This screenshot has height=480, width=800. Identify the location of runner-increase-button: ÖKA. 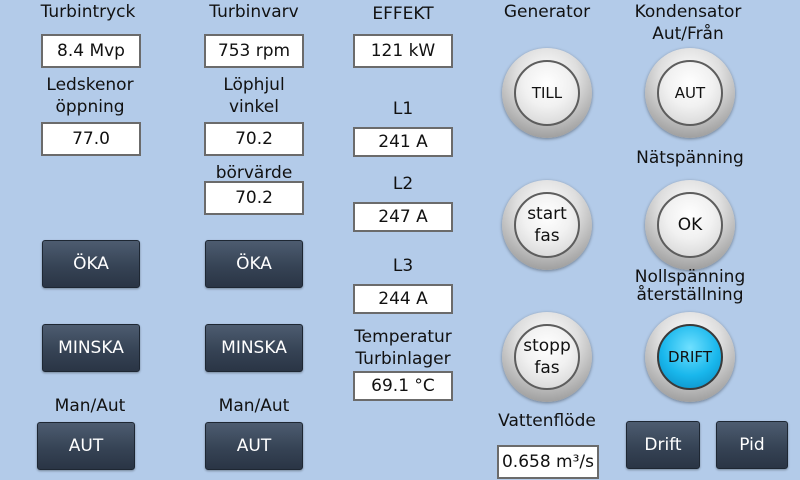
(254, 264).